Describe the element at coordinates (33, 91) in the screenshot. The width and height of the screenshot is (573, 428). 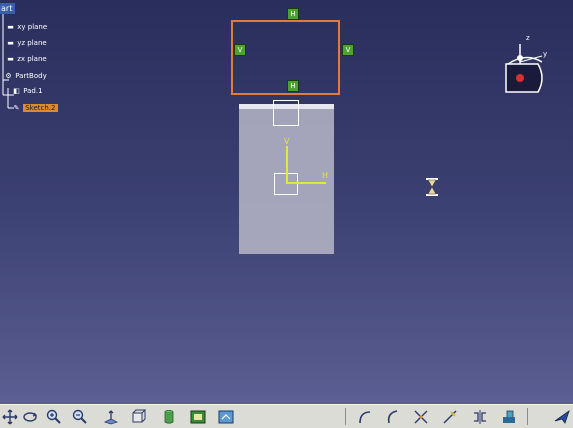
I see `tree-node-label: Pad.1` at that location.